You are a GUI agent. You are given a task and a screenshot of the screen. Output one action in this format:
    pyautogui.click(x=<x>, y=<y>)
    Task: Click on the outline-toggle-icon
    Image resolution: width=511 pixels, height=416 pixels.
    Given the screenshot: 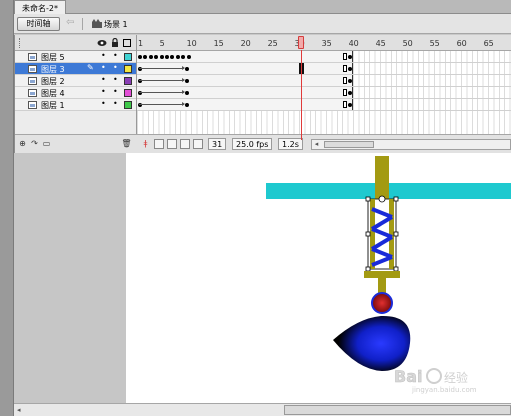 What is the action you would take?
    pyautogui.click(x=127, y=43)
    